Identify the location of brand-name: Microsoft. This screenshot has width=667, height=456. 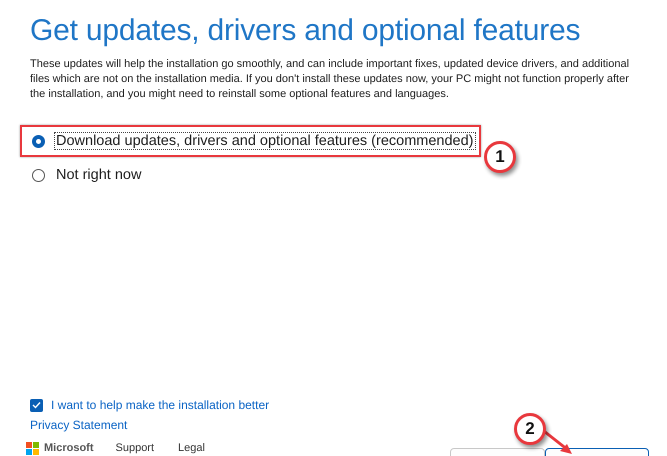
(69, 448).